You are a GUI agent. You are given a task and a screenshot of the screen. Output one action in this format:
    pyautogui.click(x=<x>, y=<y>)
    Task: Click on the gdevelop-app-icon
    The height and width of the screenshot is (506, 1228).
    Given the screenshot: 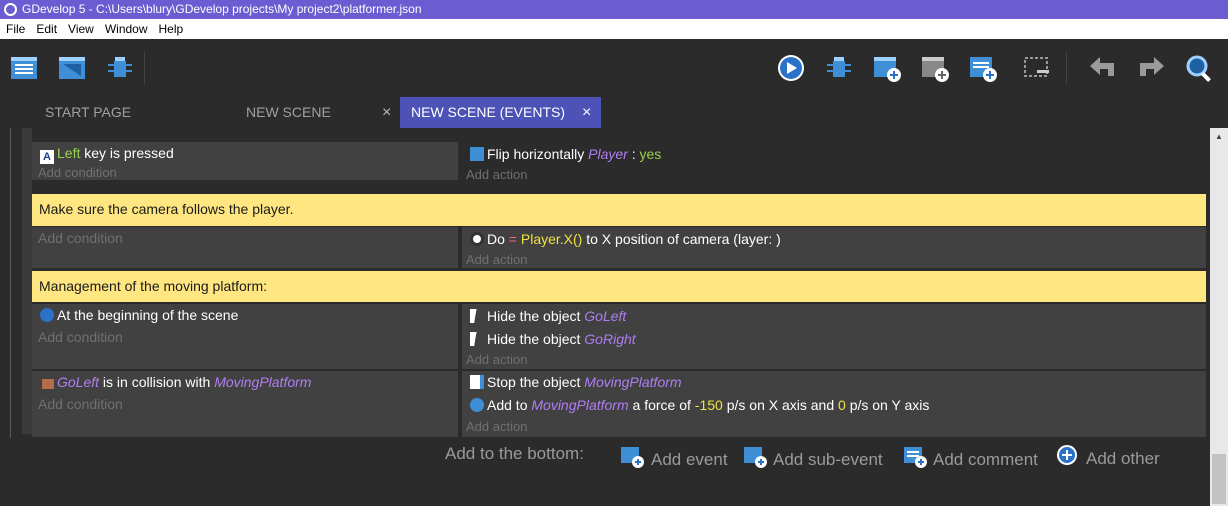 What is the action you would take?
    pyautogui.click(x=10, y=9)
    